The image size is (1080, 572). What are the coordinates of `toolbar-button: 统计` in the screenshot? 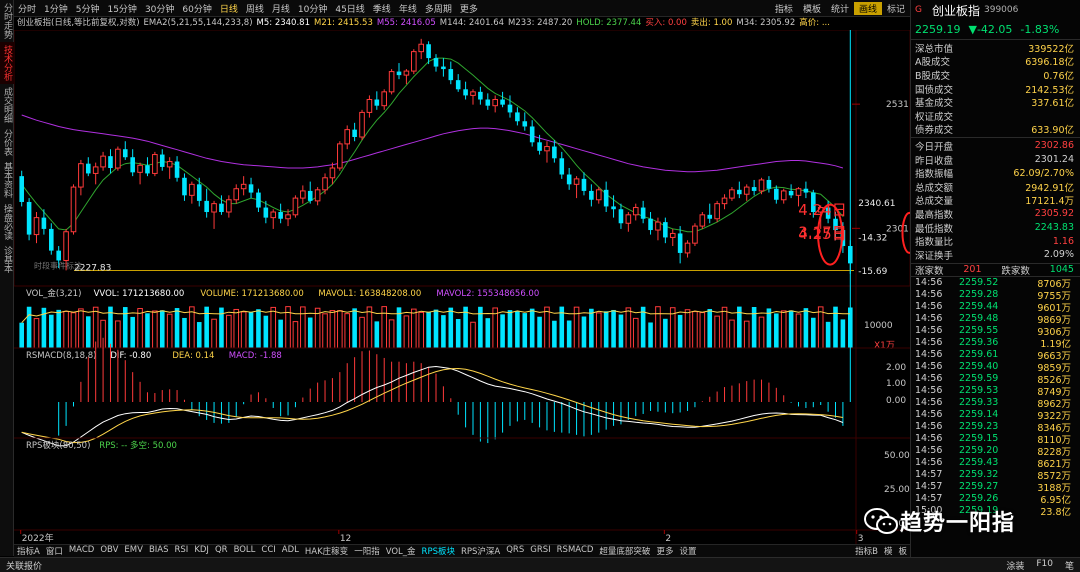 It's located at (840, 8).